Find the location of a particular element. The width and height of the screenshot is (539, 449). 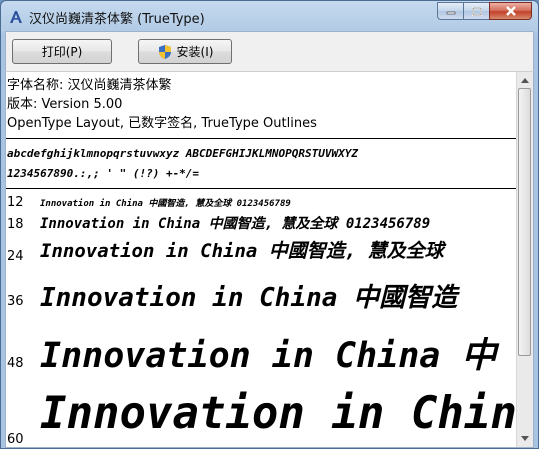

maximize-icon is located at coordinates (476, 11).